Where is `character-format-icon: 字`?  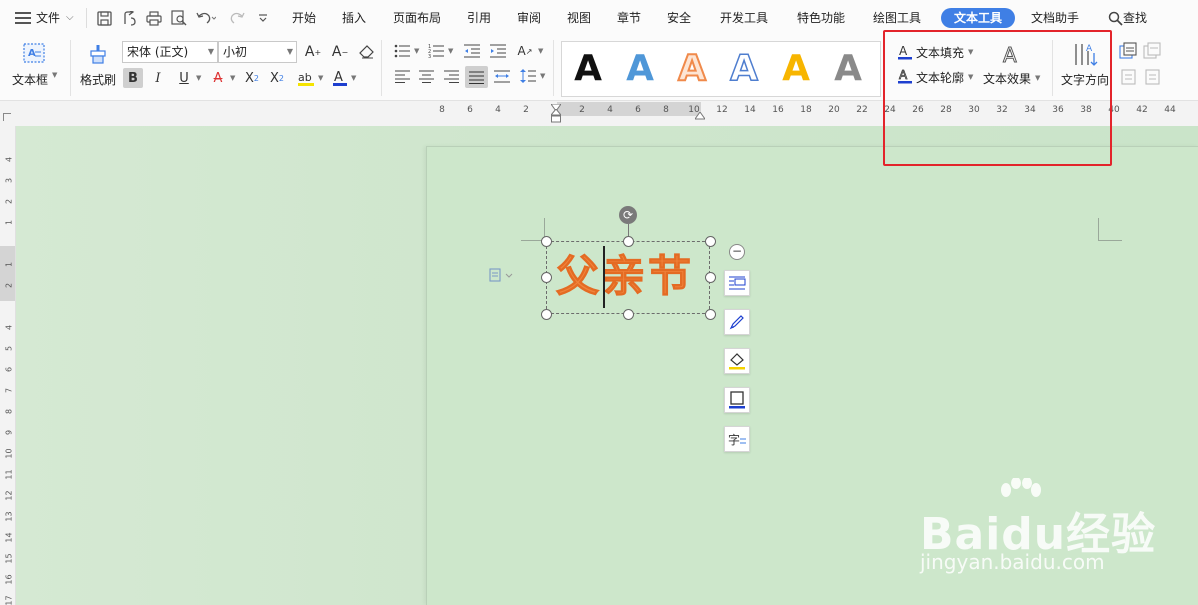 character-format-icon: 字 is located at coordinates (737, 439).